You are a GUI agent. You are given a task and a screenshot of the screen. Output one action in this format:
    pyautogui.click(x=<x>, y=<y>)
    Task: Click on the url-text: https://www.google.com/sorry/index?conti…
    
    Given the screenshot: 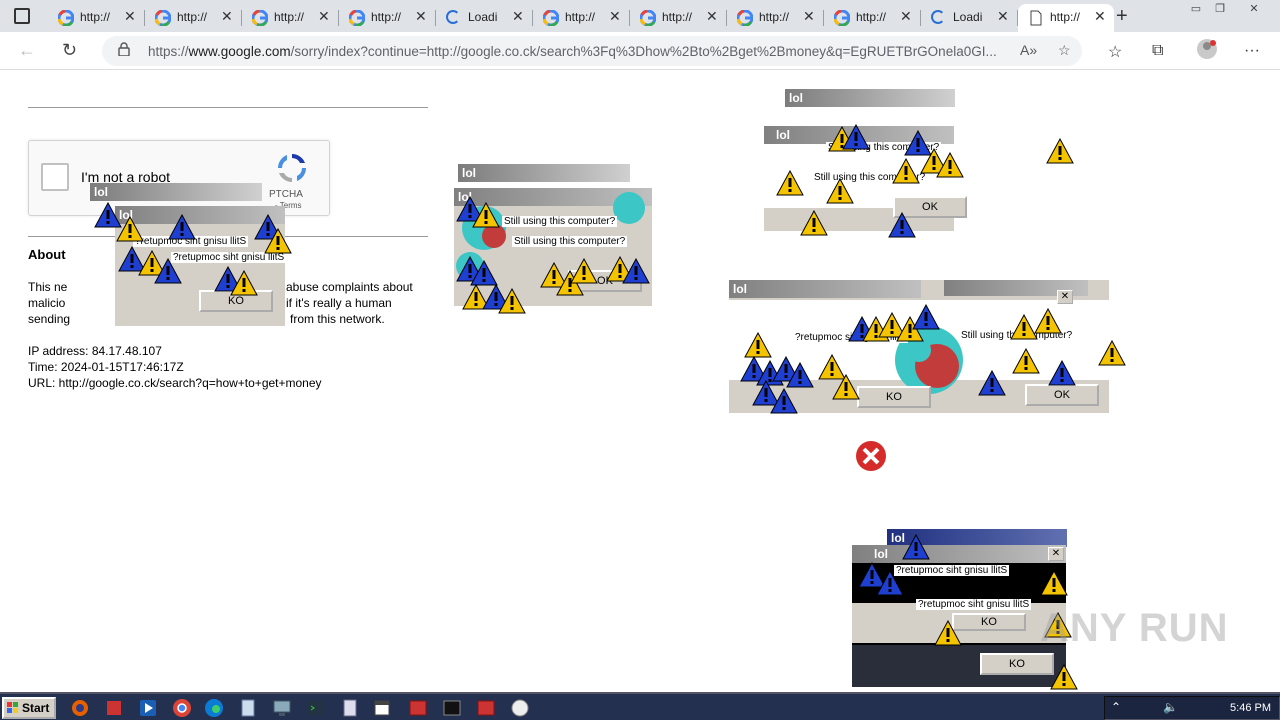 What is the action you would take?
    pyautogui.click(x=578, y=51)
    